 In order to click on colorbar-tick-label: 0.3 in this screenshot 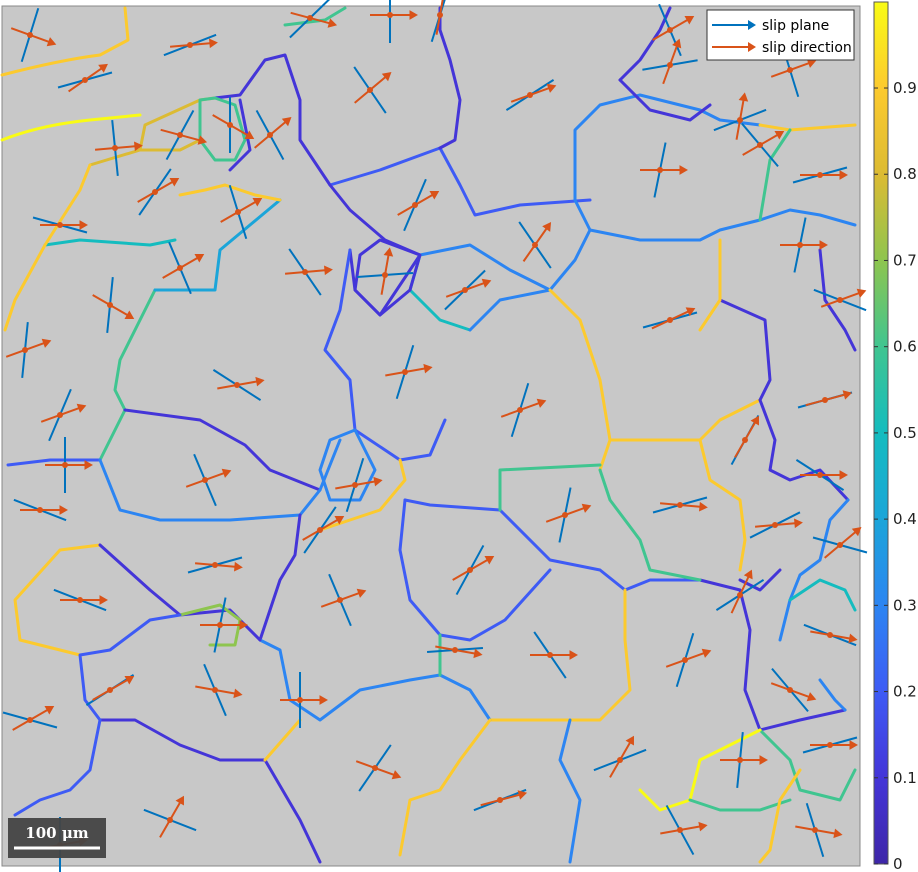, I will do `click(905, 605)`.